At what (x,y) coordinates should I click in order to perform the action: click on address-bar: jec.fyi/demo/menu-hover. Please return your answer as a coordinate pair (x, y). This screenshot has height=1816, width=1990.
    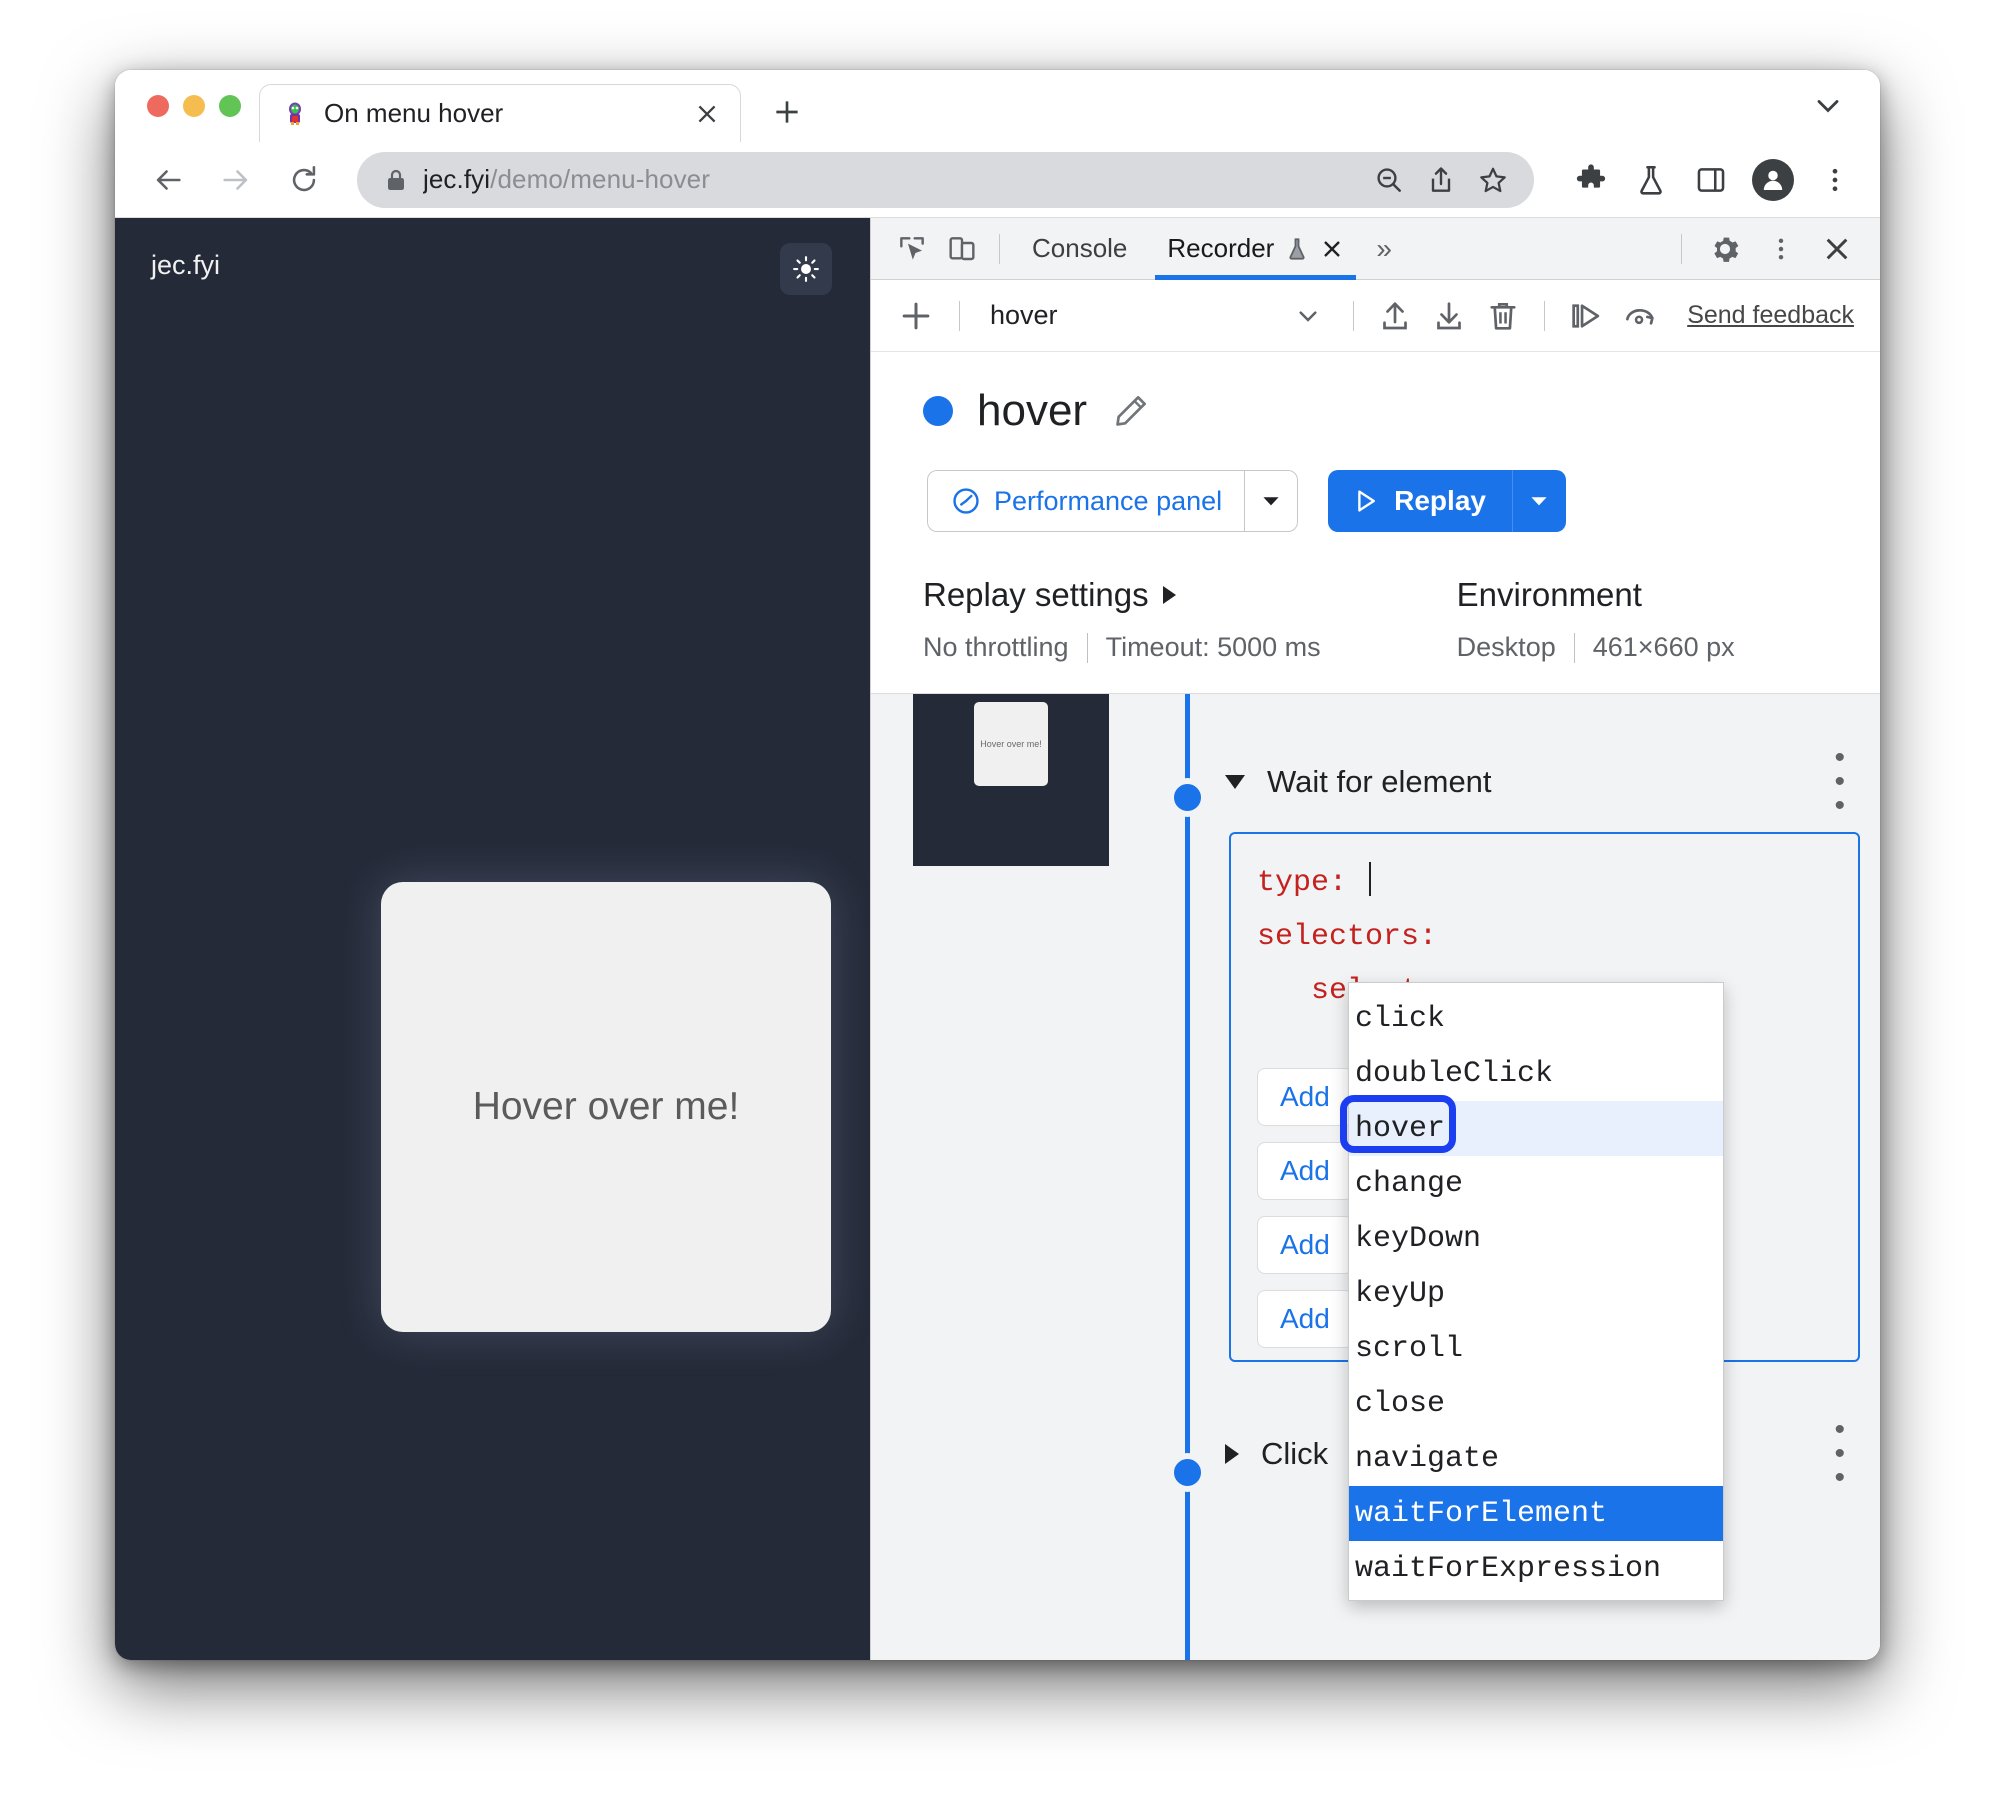
    Looking at the image, I should click on (945, 179).